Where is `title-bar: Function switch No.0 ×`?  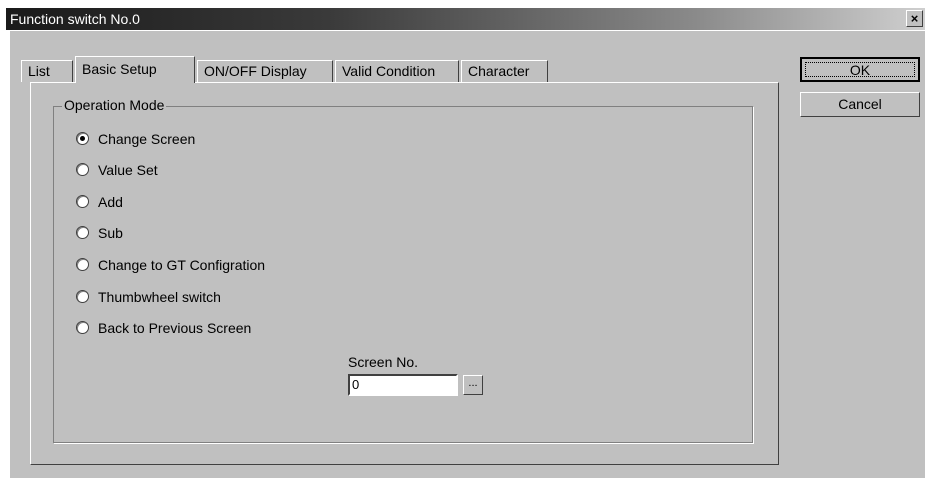
title-bar: Function switch No.0 × is located at coordinates (465, 19).